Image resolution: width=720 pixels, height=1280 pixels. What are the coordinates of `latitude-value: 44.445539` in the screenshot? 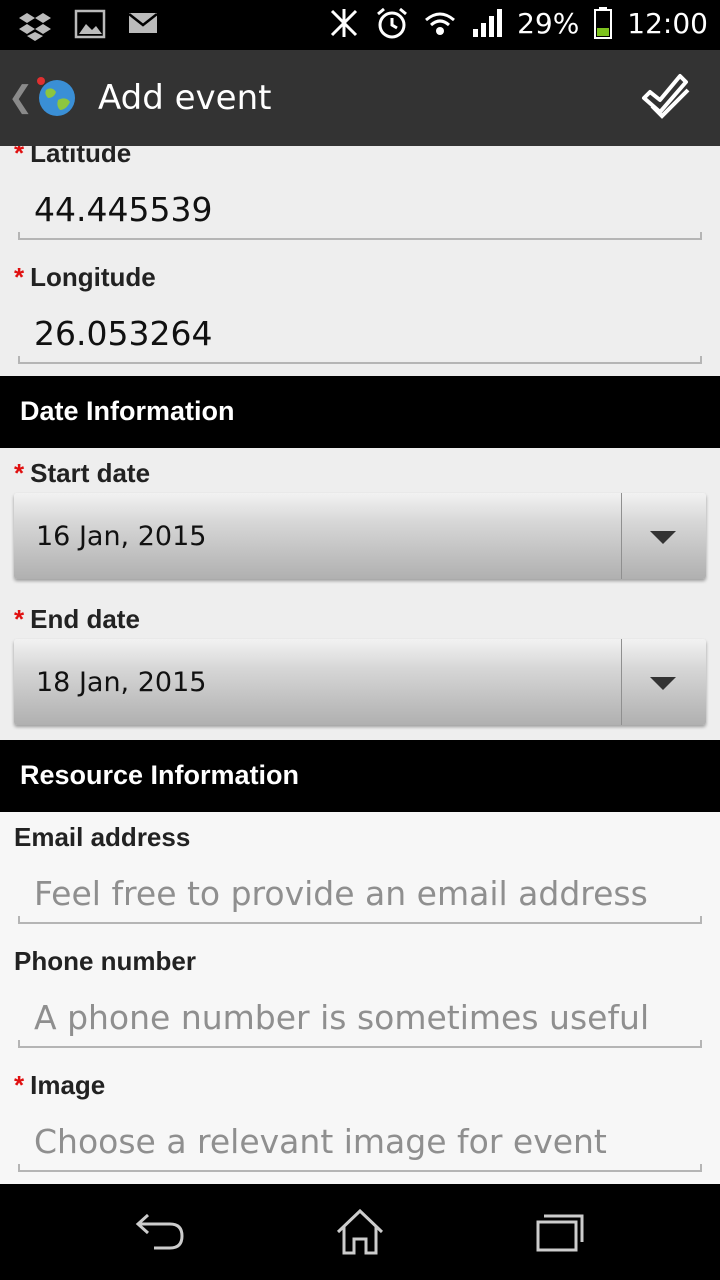 It's located at (123, 209).